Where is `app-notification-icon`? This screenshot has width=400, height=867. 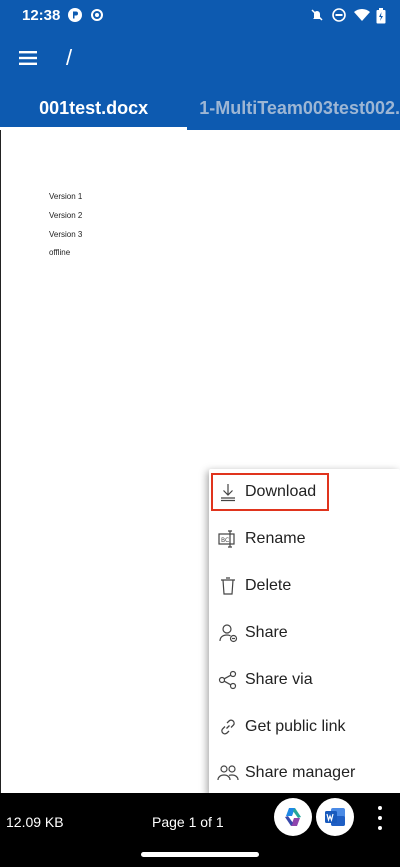 app-notification-icon is located at coordinates (75, 15).